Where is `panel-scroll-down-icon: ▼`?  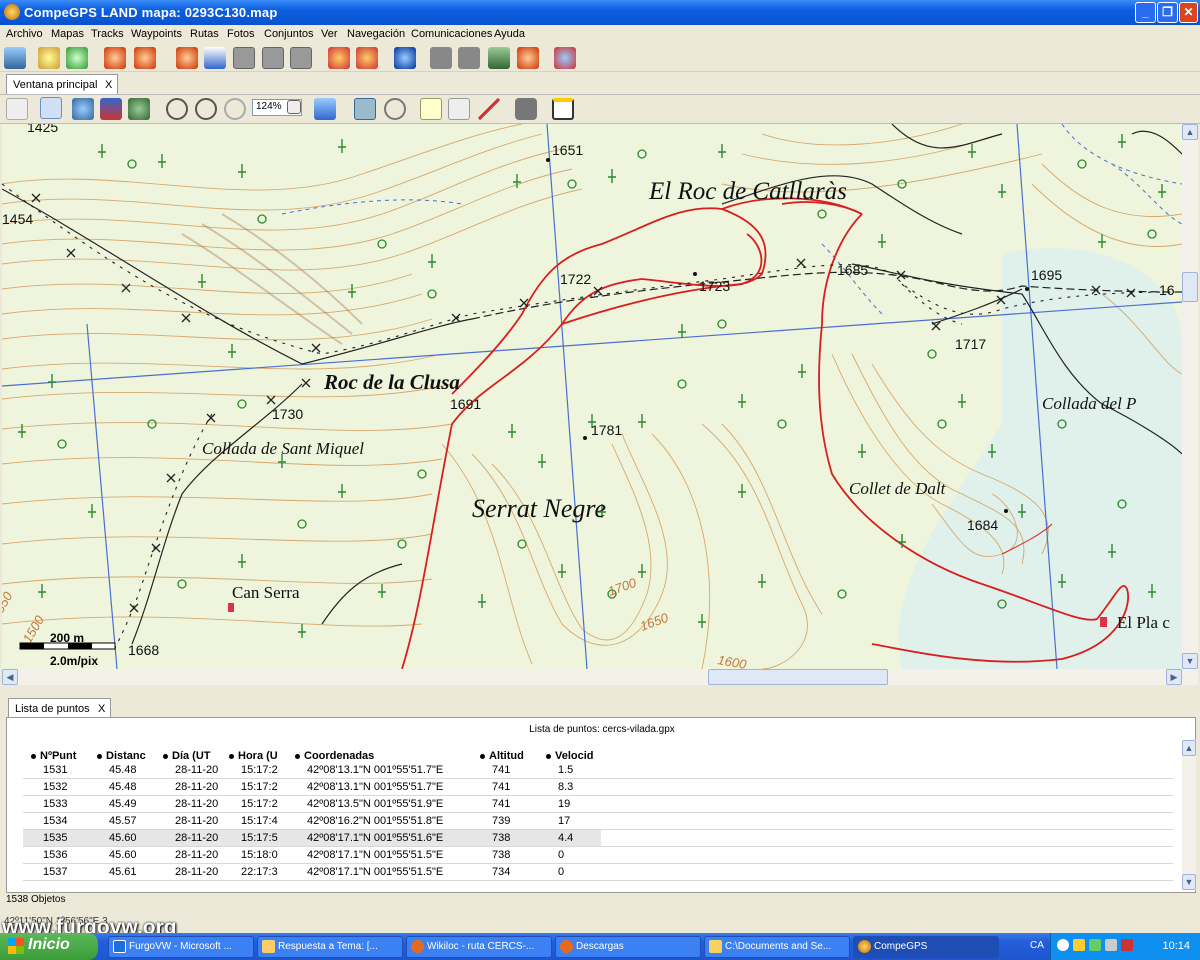
panel-scroll-down-icon: ▼ is located at coordinates (1189, 882).